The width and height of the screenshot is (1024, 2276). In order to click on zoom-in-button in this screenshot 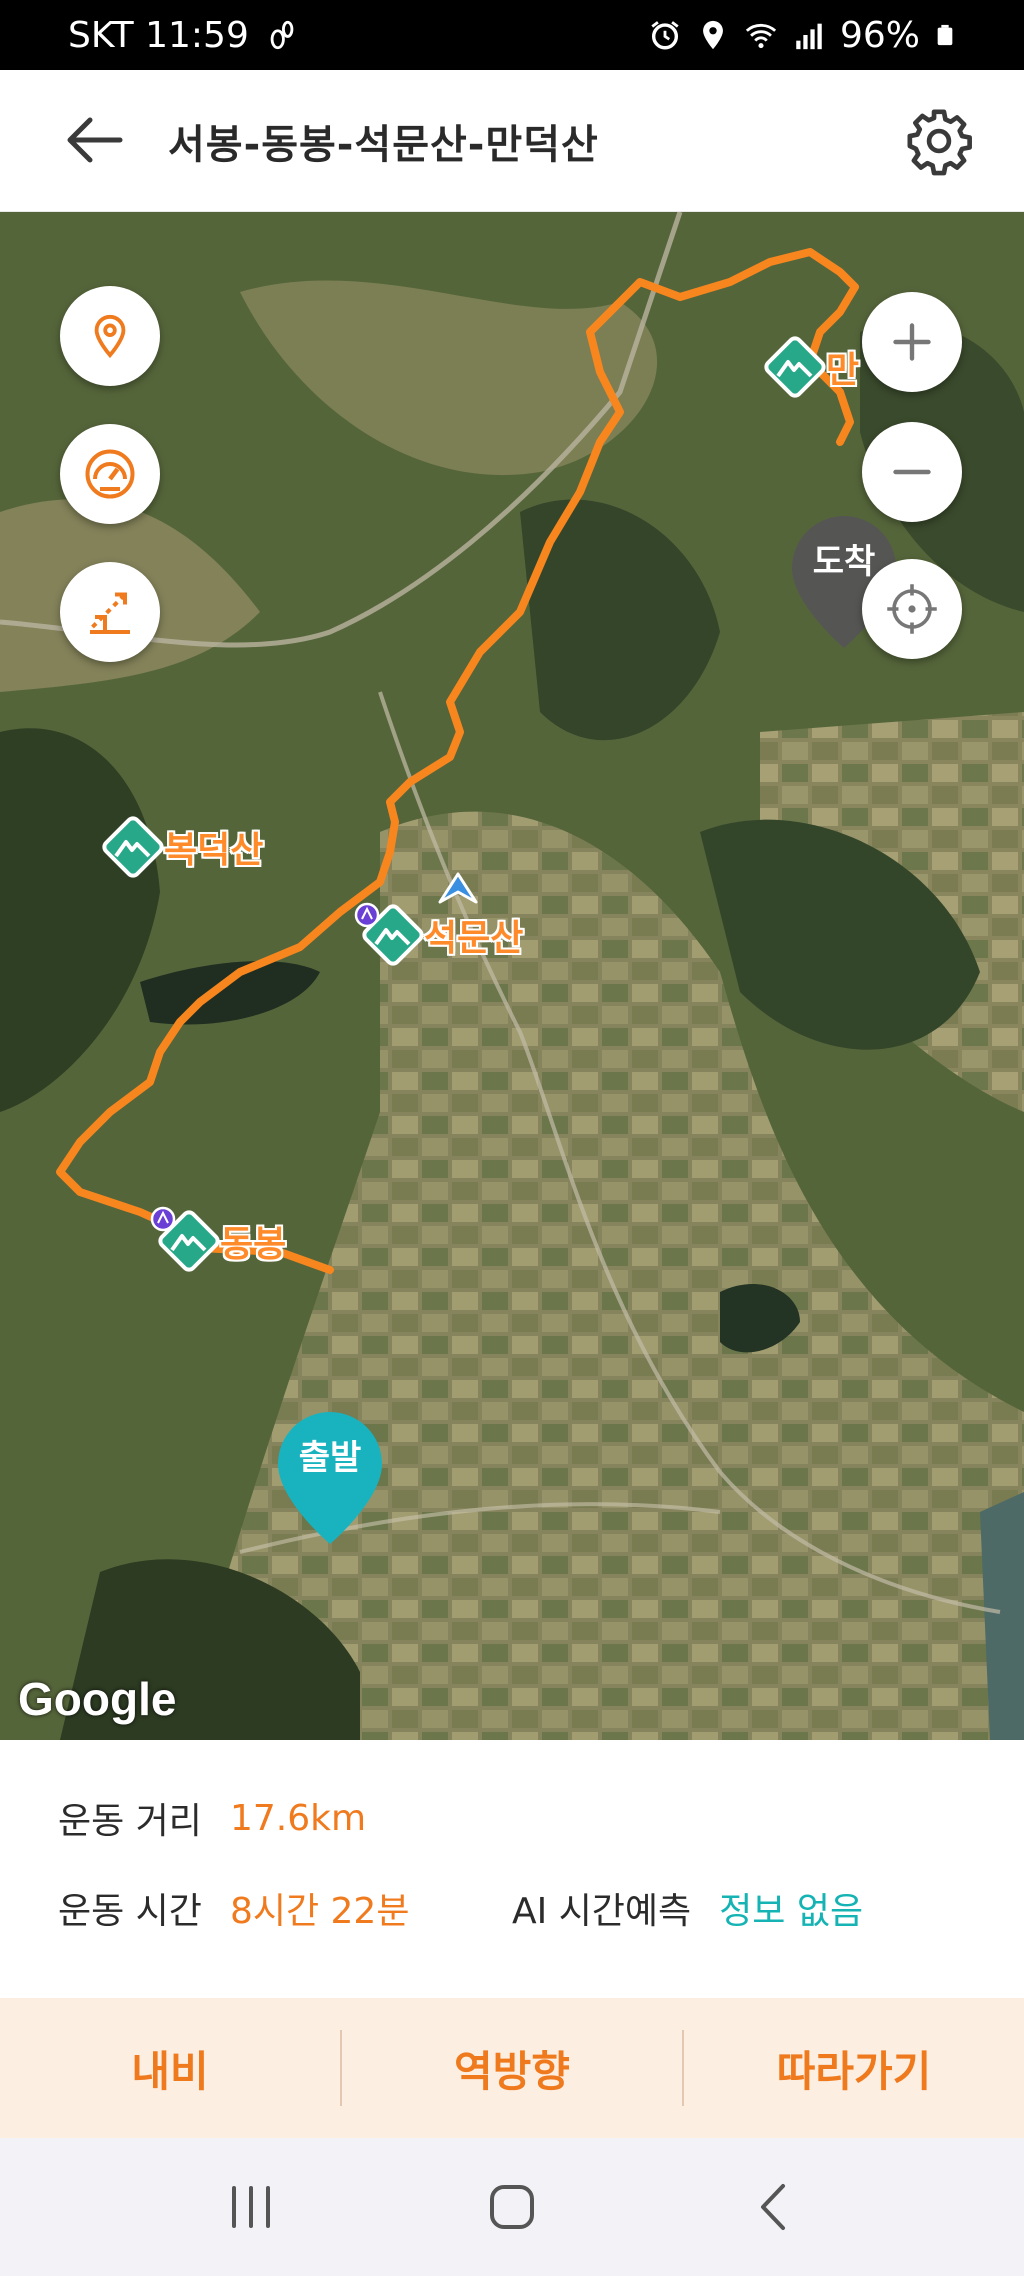, I will do `click(912, 342)`.